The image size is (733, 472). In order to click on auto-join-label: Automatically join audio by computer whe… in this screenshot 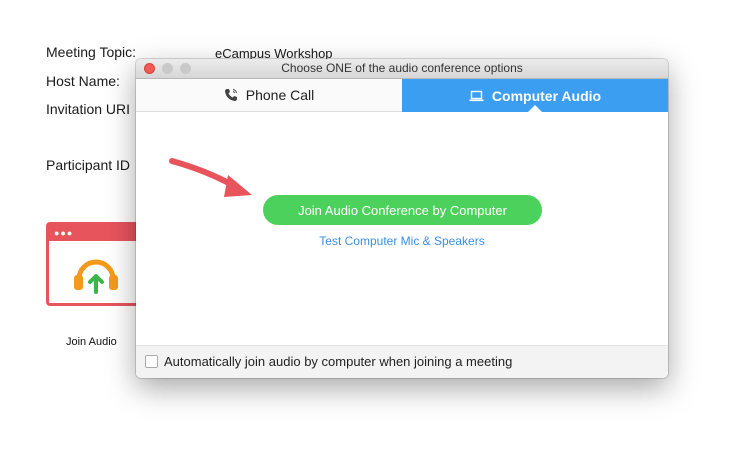, I will do `click(338, 361)`.